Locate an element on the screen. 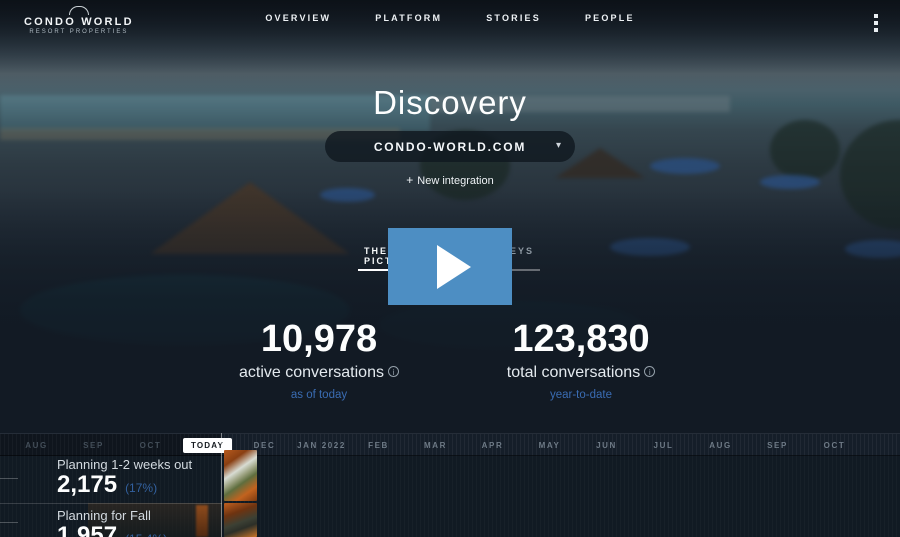 Image resolution: width=900 pixels, height=537 pixels. kebab-menu-icon is located at coordinates (876, 24).